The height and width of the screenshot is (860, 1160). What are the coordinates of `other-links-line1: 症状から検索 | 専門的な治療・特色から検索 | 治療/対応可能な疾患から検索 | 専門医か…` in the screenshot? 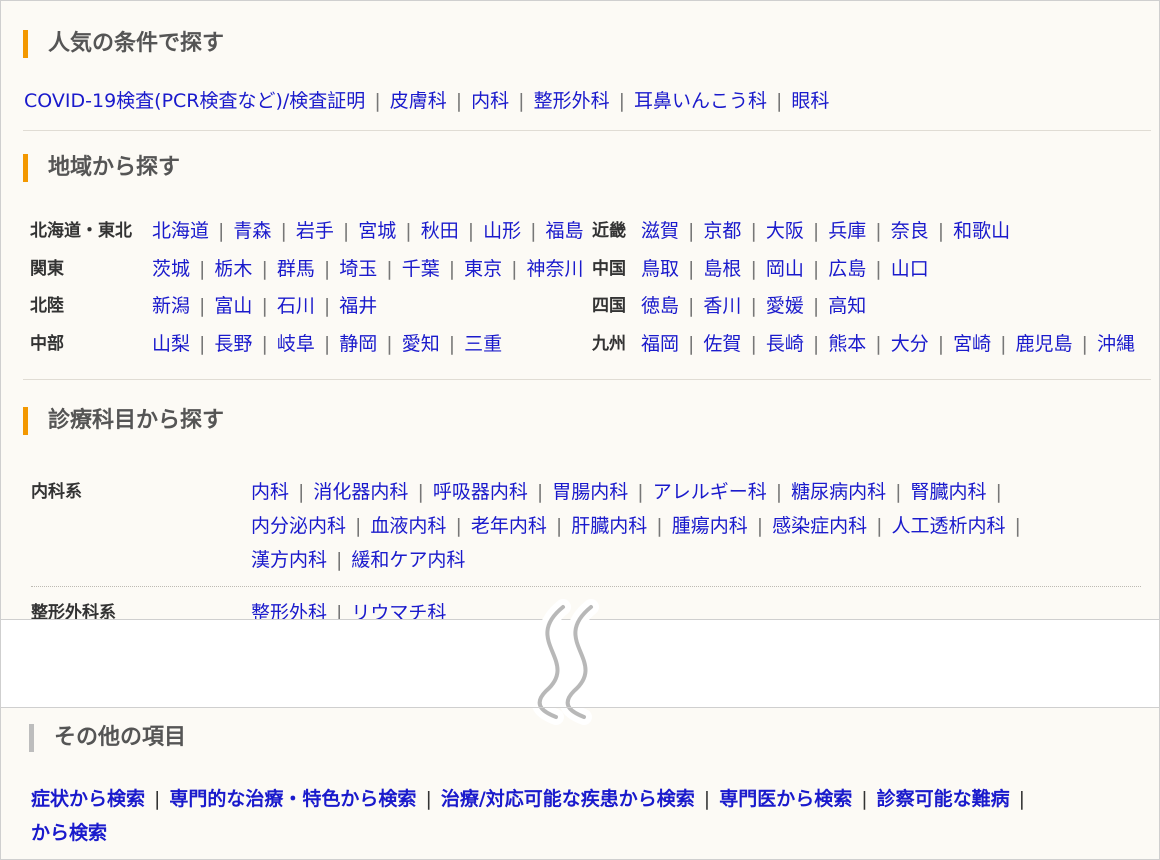 It's located at (532, 799).